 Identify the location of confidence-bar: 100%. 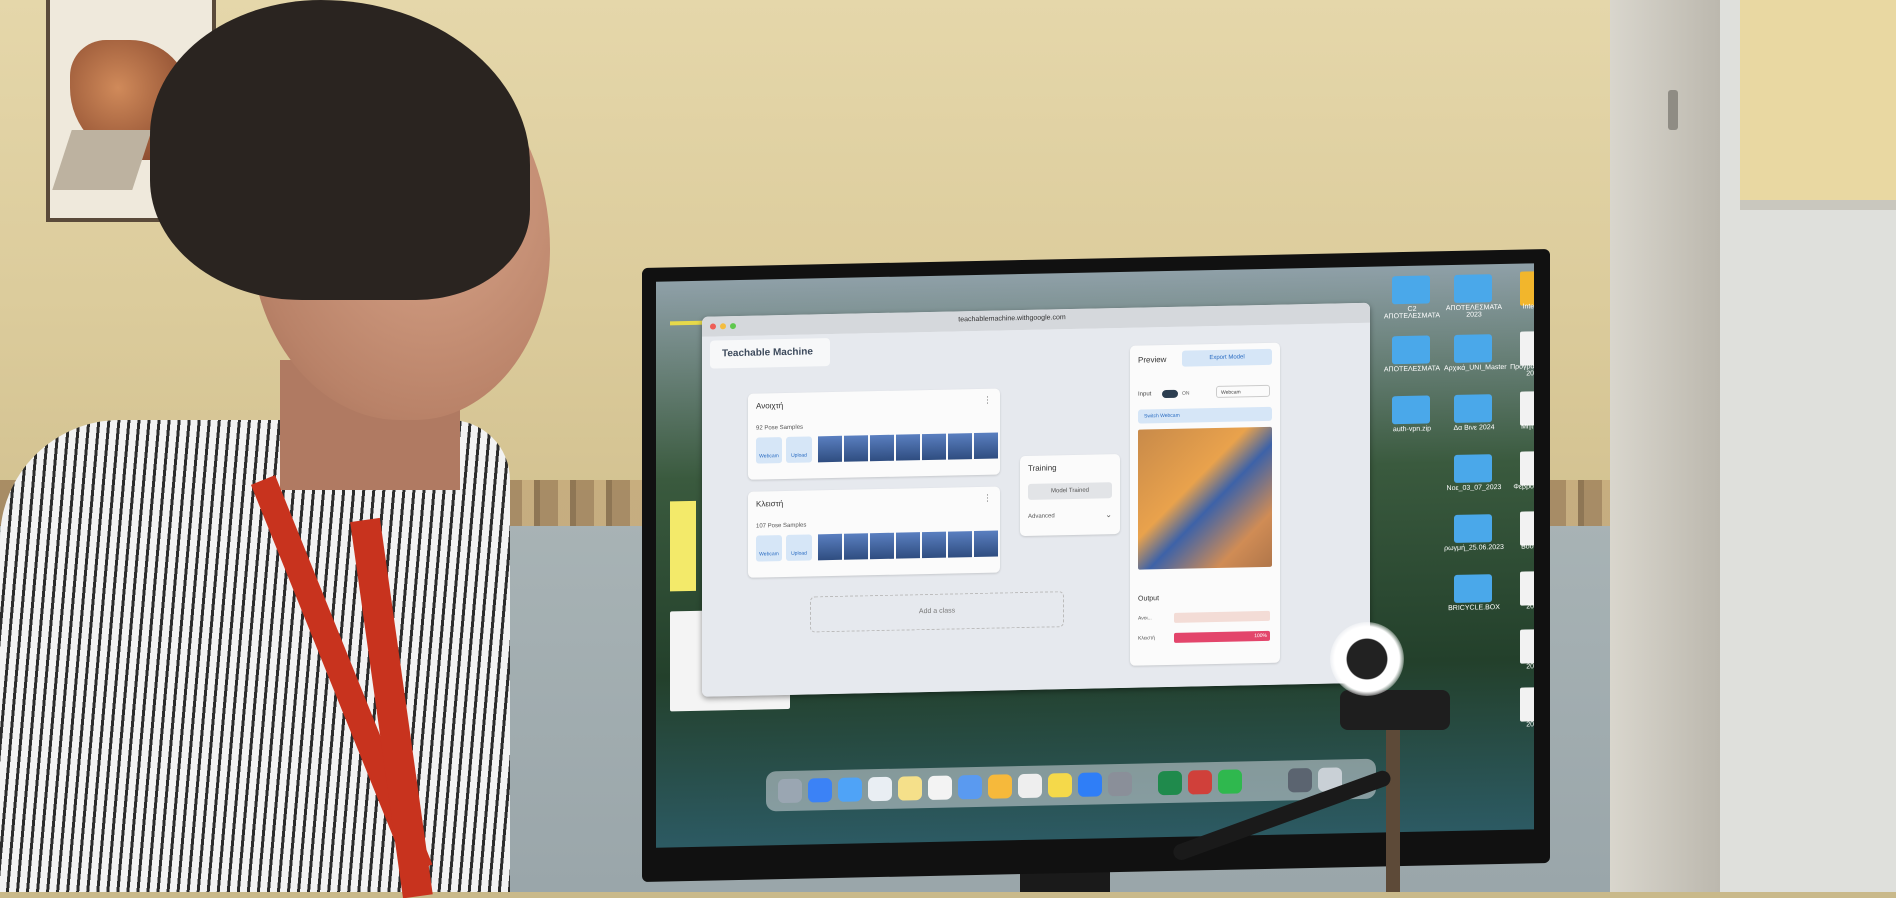
(1222, 636).